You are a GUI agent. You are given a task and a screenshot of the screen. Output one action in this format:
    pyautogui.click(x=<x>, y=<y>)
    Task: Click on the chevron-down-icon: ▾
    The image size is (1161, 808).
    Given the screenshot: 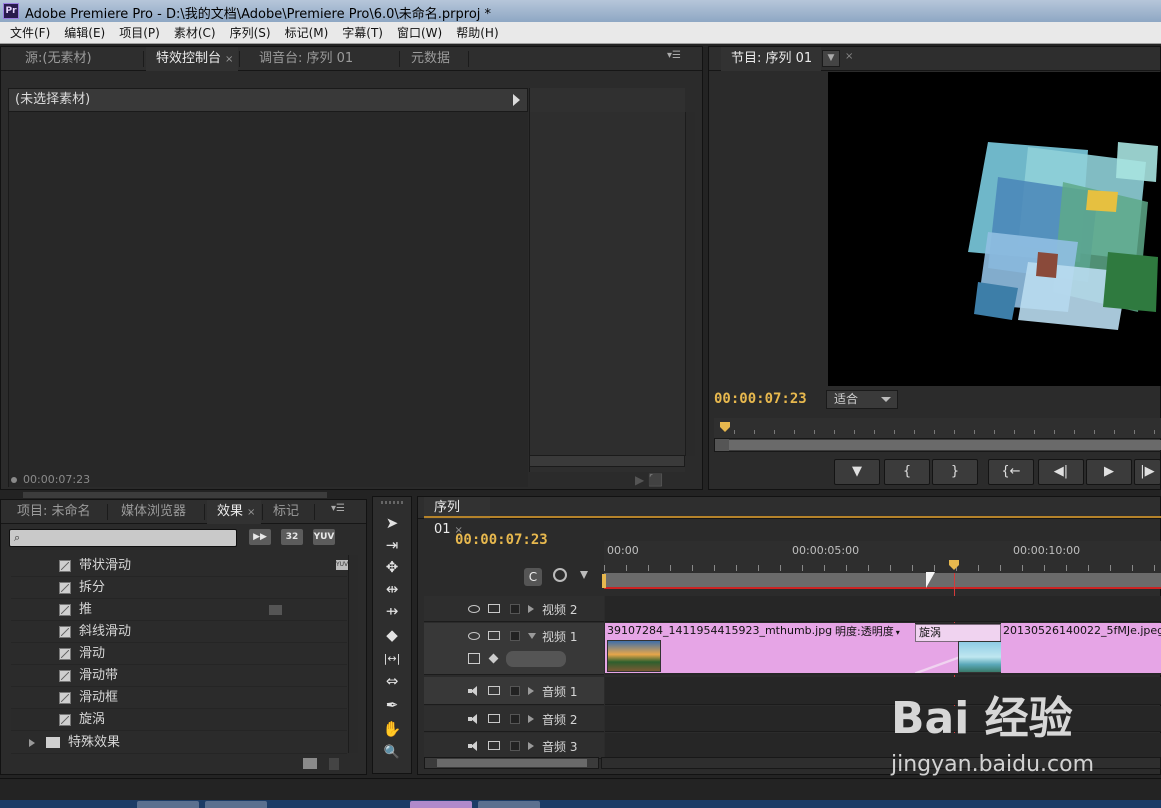 What is the action you would take?
    pyautogui.click(x=898, y=632)
    